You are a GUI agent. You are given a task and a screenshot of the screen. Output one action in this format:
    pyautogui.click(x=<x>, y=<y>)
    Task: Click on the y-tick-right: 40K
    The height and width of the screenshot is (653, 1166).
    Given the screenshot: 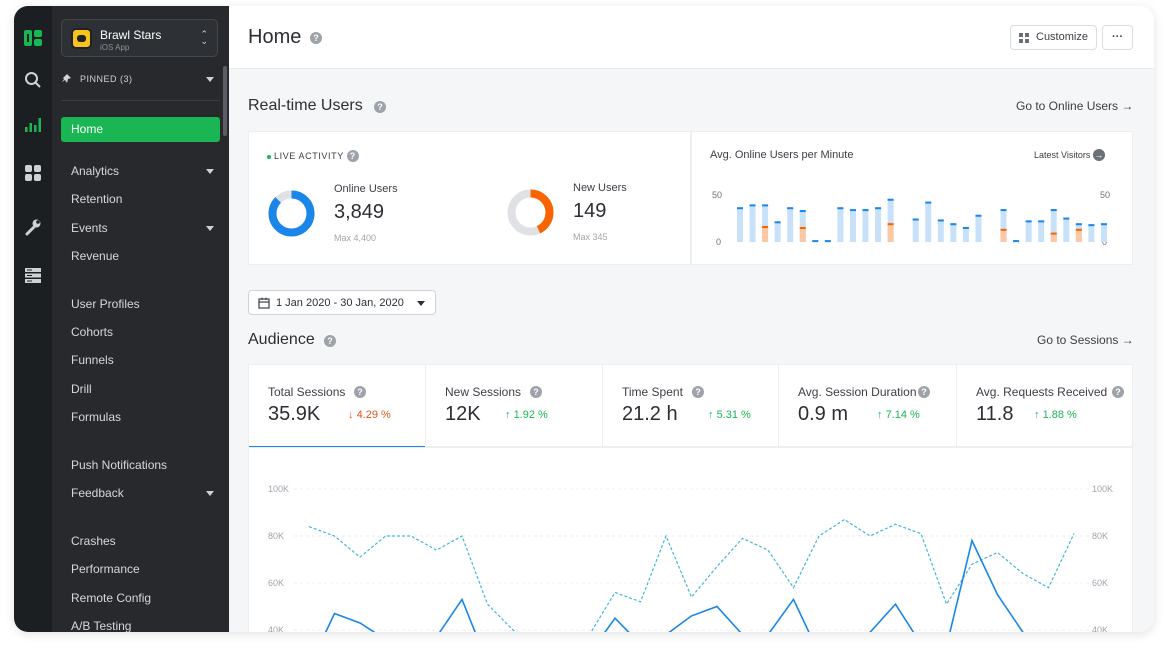 What is the action you would take?
    pyautogui.click(x=1100, y=628)
    